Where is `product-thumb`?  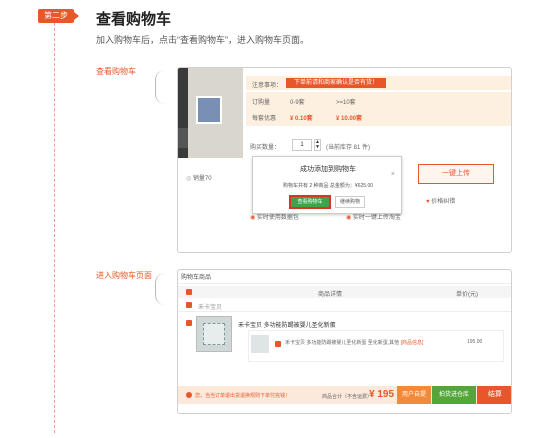
product-thumb is located at coordinates (183, 138).